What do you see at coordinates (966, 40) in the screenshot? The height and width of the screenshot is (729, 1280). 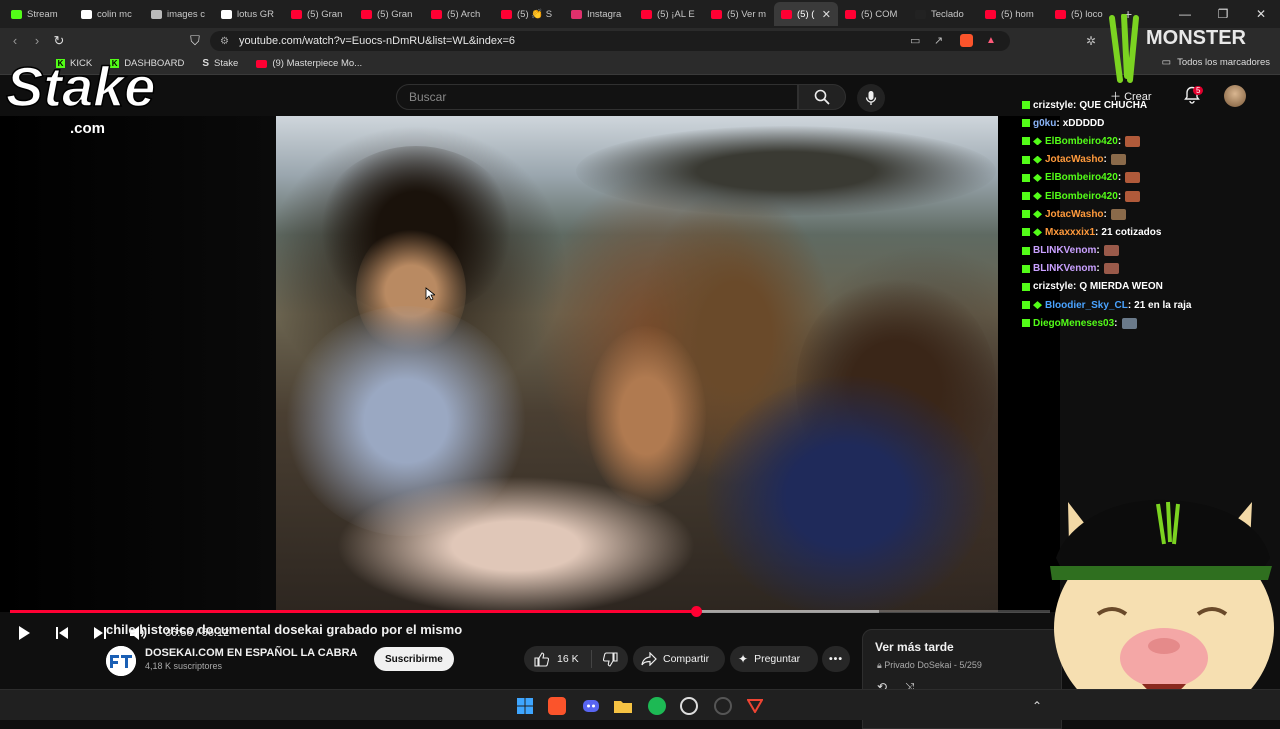 I see `brave-shield-icon` at bounding box center [966, 40].